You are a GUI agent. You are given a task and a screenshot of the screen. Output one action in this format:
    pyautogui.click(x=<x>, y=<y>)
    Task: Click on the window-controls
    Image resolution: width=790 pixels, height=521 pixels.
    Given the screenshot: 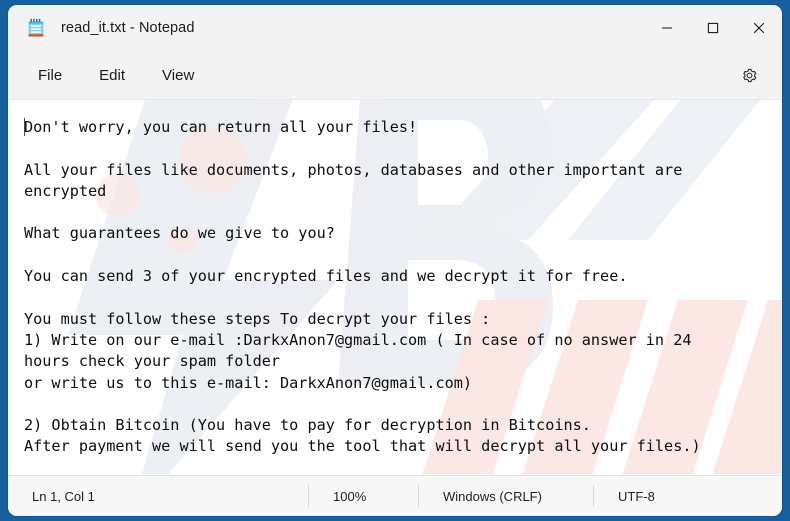 What is the action you would take?
    pyautogui.click(x=713, y=28)
    